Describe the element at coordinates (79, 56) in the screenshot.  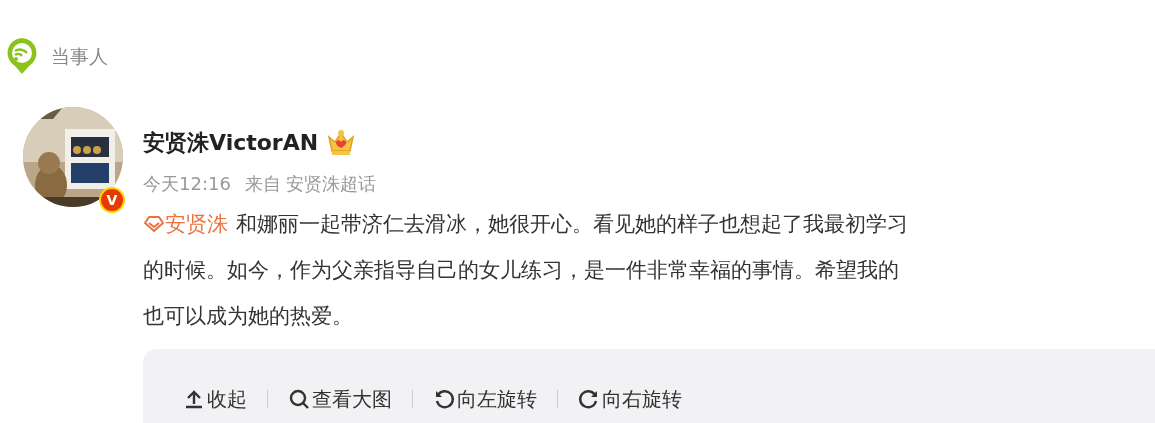
I see `section-label: 当事人` at that location.